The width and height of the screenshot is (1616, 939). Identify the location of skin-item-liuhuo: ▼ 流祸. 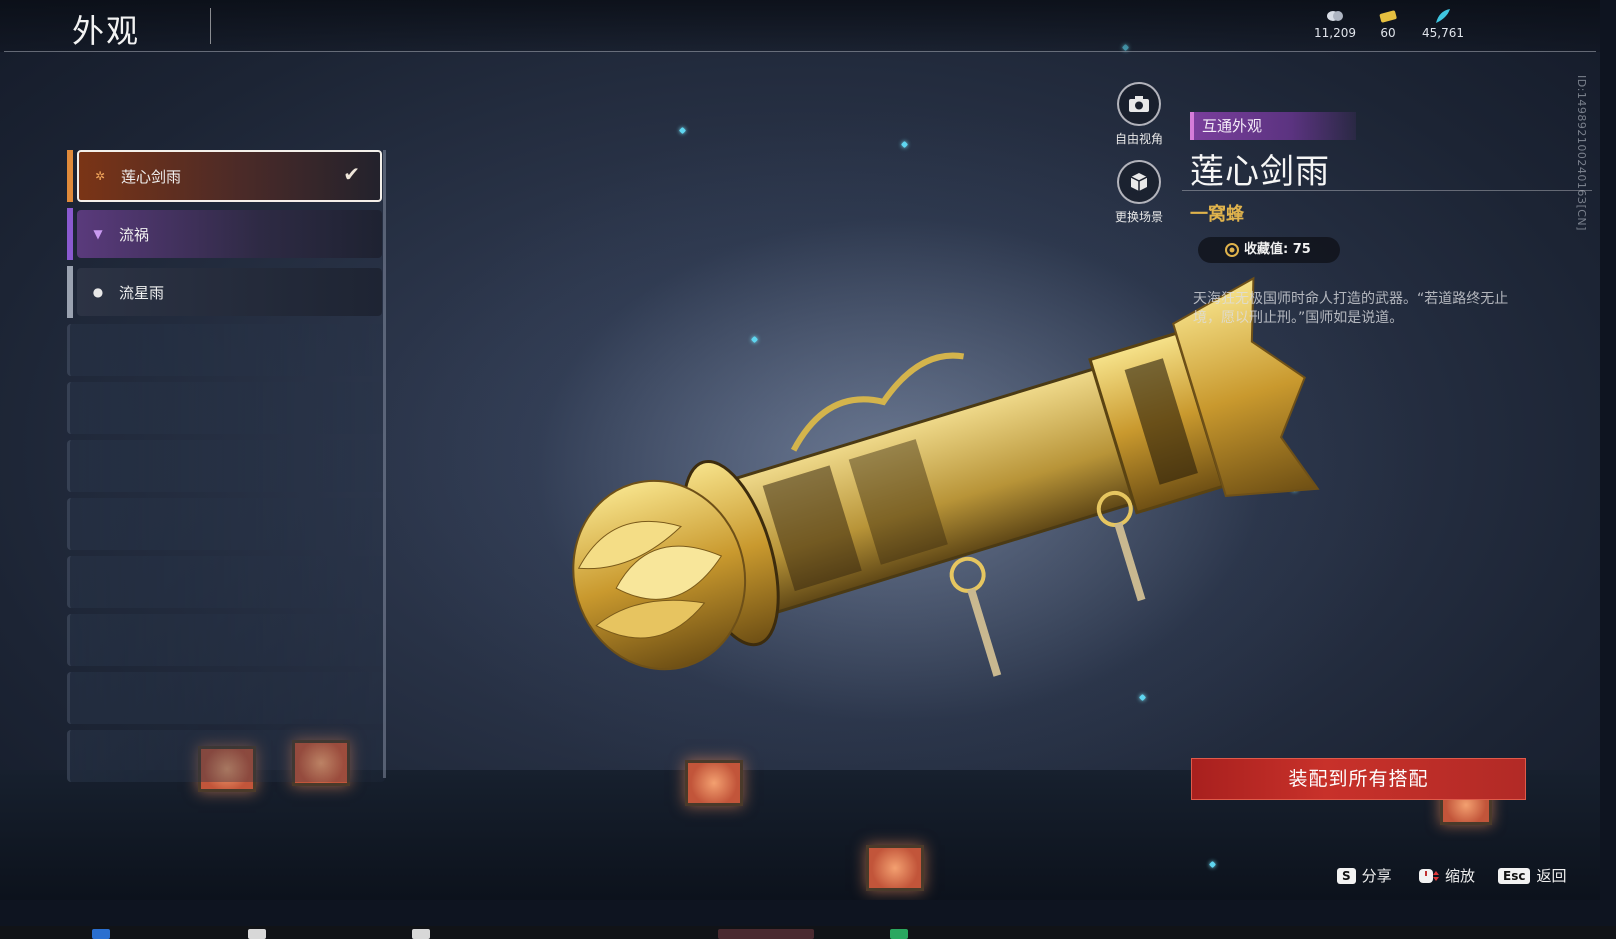
(224, 234).